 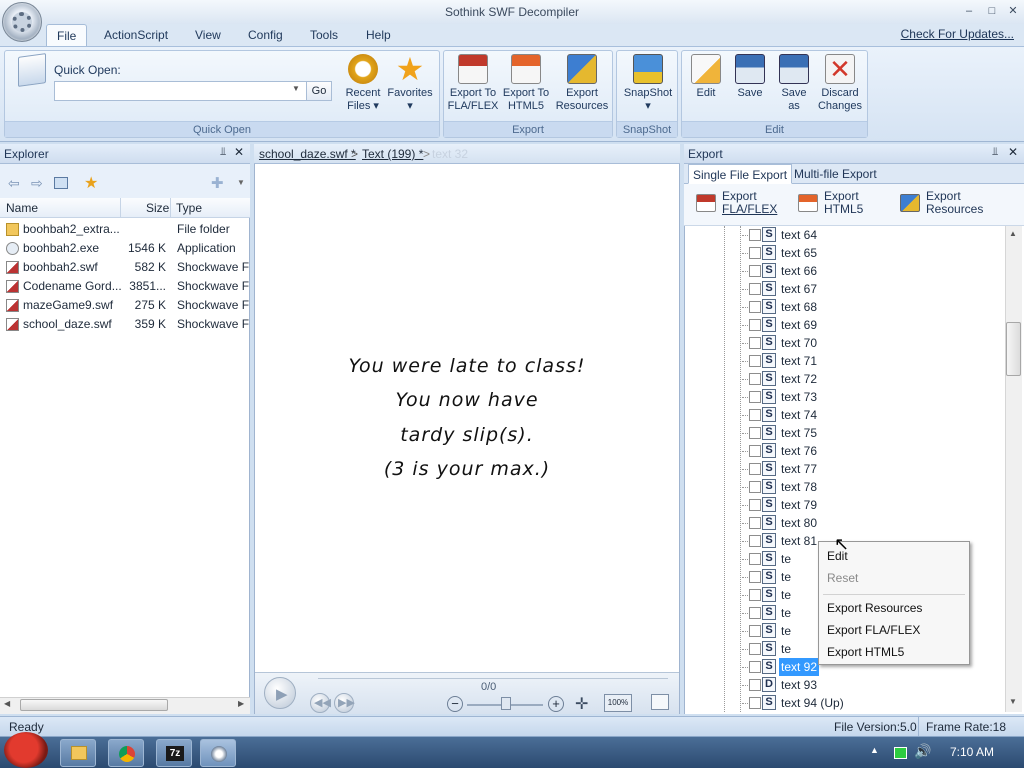 What do you see at coordinates (840, 83) in the screenshot?
I see `discard-changes-button: ✕ Discard Changes` at bounding box center [840, 83].